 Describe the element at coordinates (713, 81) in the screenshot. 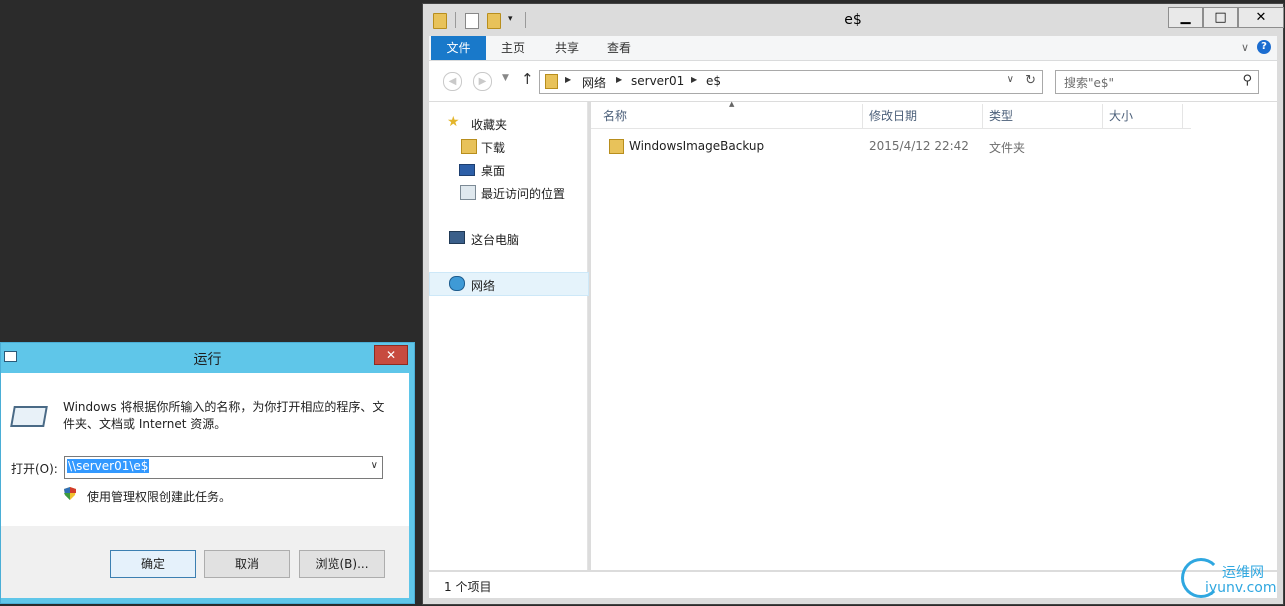

I see `breadcrumb-share: e$` at that location.